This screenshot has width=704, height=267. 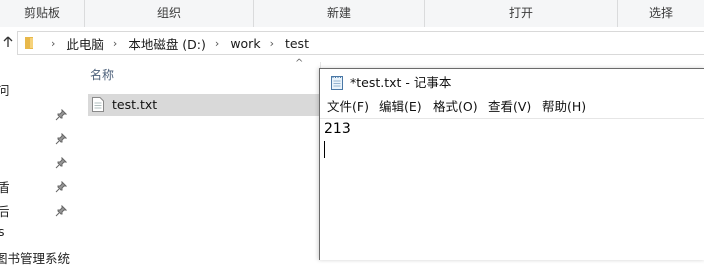 What do you see at coordinates (337, 83) in the screenshot?
I see `notepad-icon` at bounding box center [337, 83].